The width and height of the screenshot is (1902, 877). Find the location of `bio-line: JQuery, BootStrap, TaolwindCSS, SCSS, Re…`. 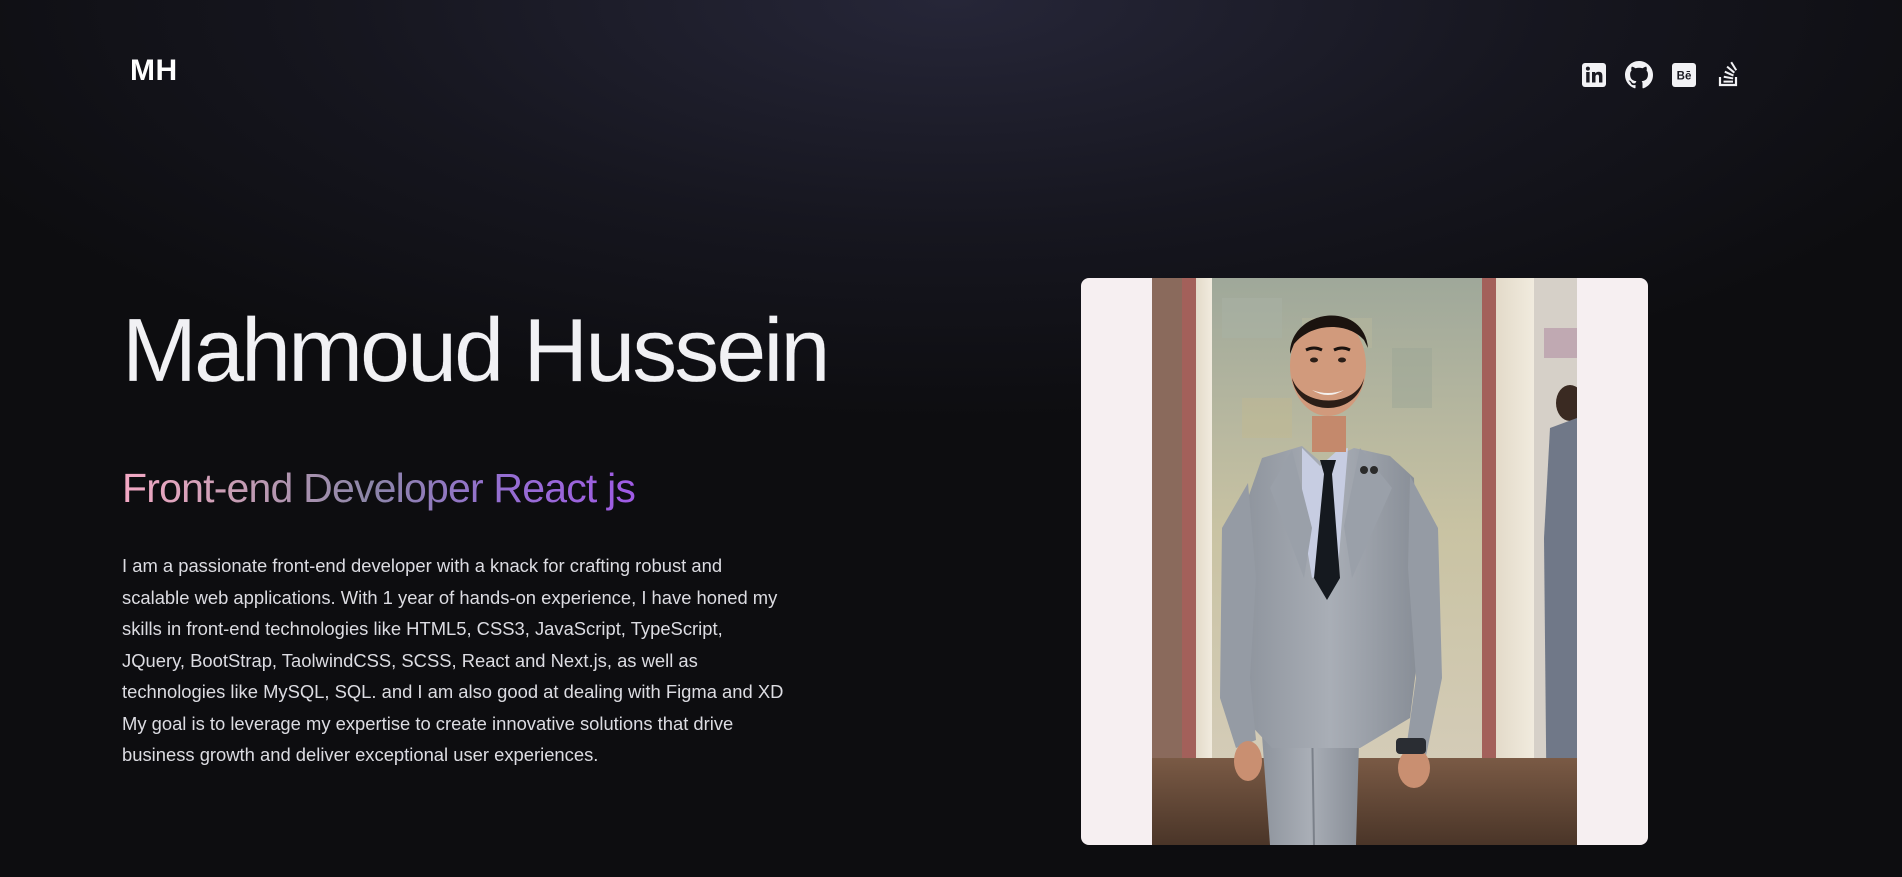

bio-line: JQuery, BootStrap, TaolwindCSS, SCSS, Re… is located at coordinates (410, 660).